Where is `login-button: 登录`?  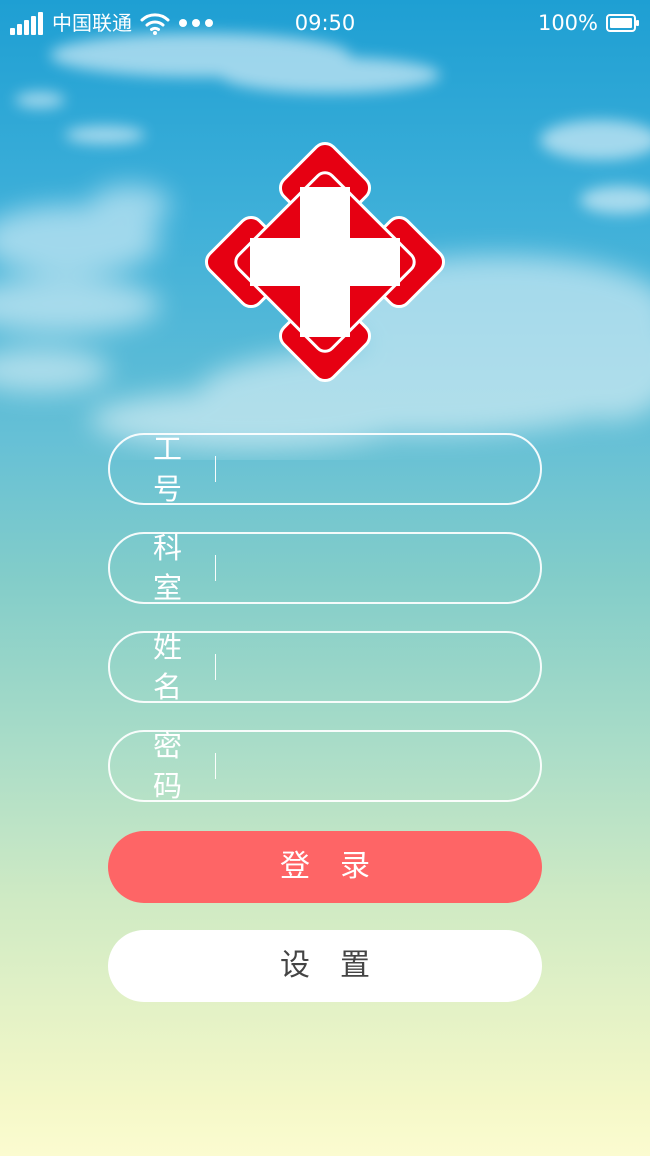 login-button: 登录 is located at coordinates (325, 867).